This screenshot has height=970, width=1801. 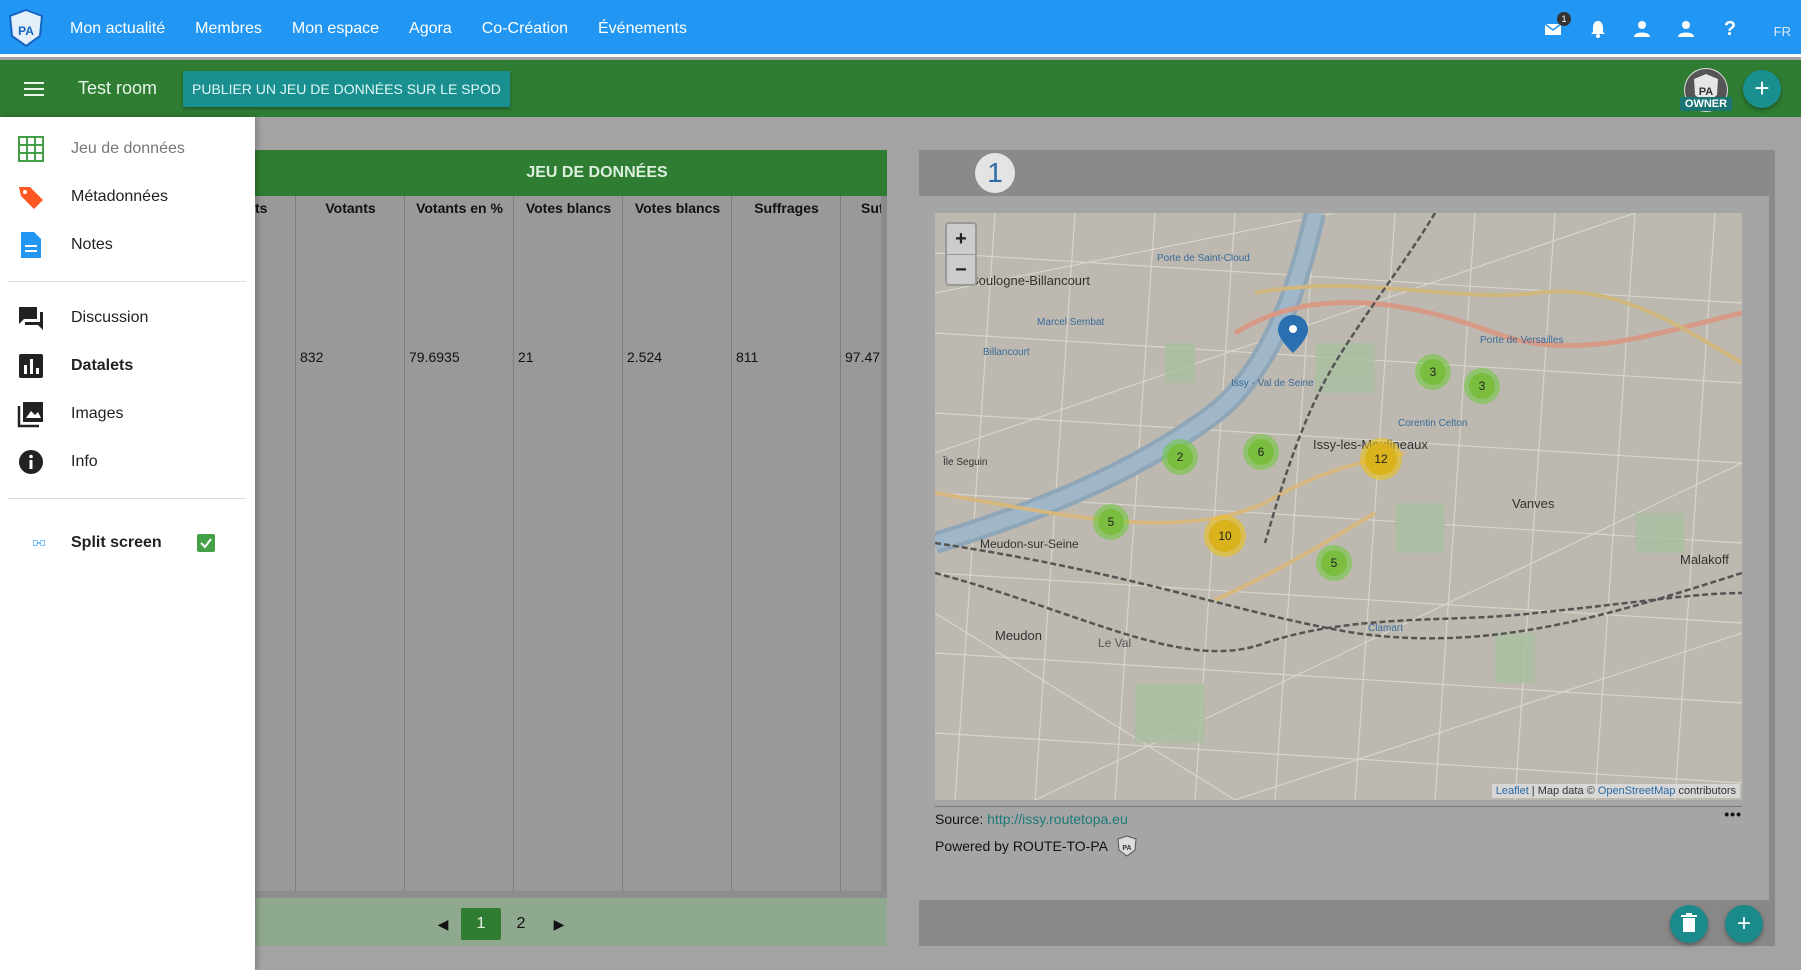 I want to click on dataset-scrollbar, so click(x=884, y=543).